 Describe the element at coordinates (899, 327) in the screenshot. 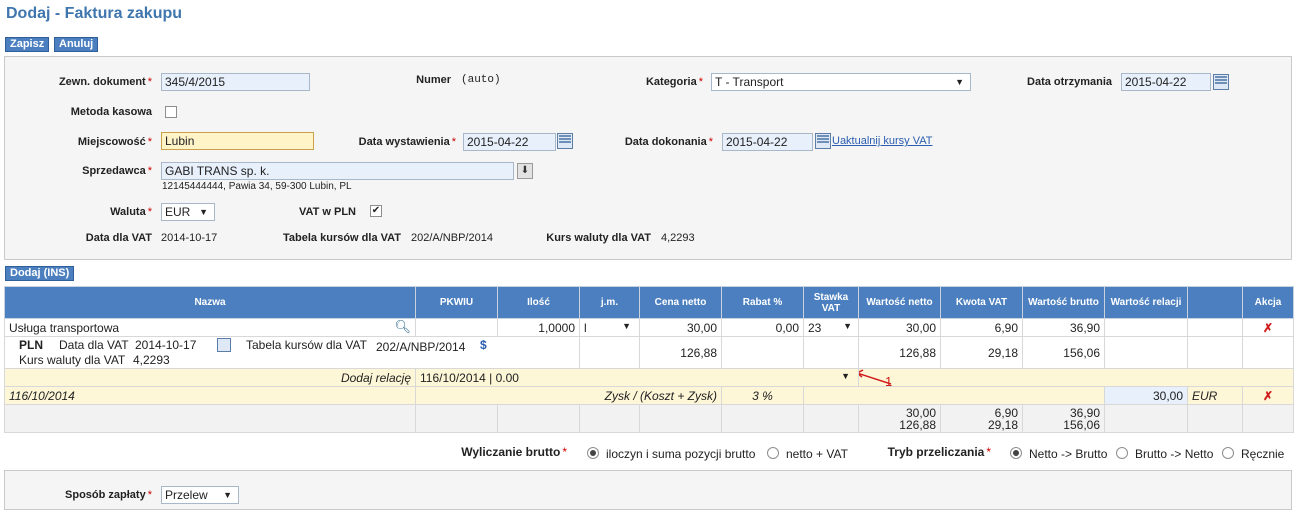

I see `net-value-cell: 30,00` at that location.